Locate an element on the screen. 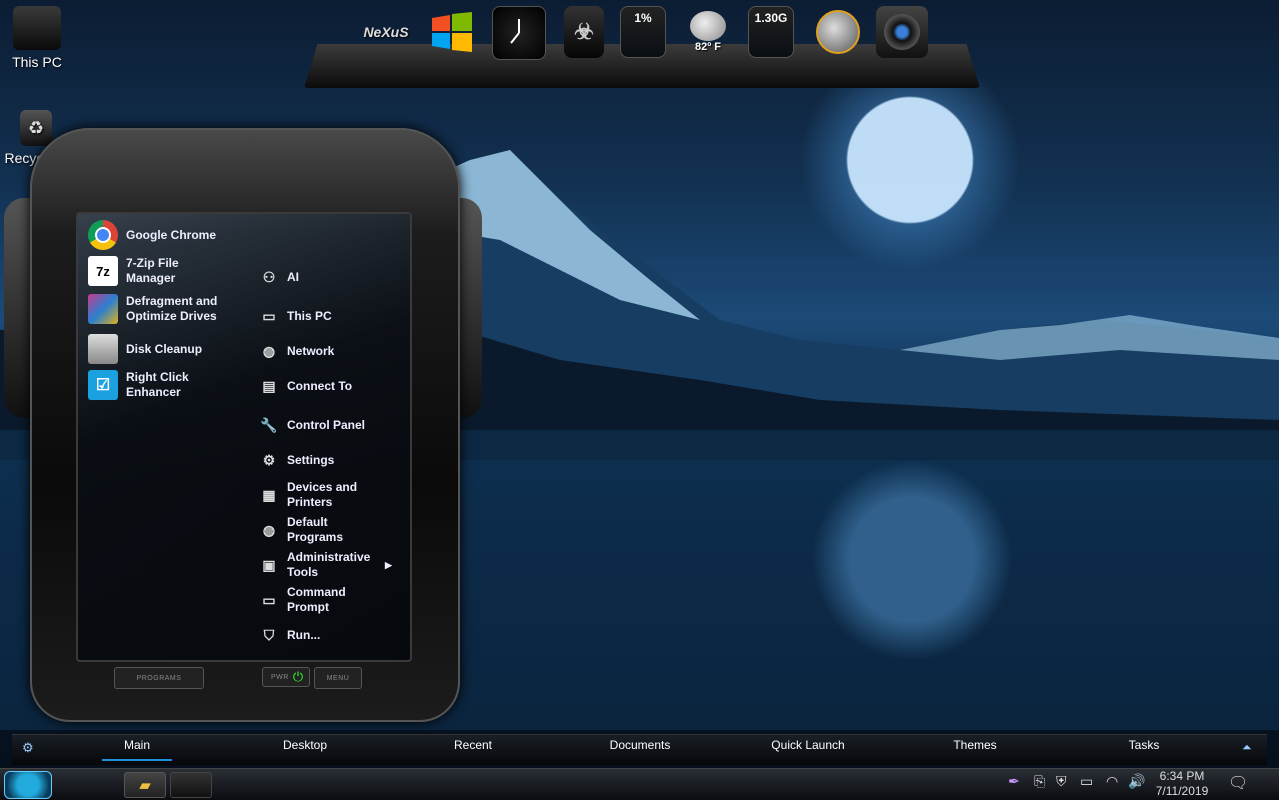 Image resolution: width=1279 pixels, height=800 pixels. folder-icon: ▰ is located at coordinates (145, 785).